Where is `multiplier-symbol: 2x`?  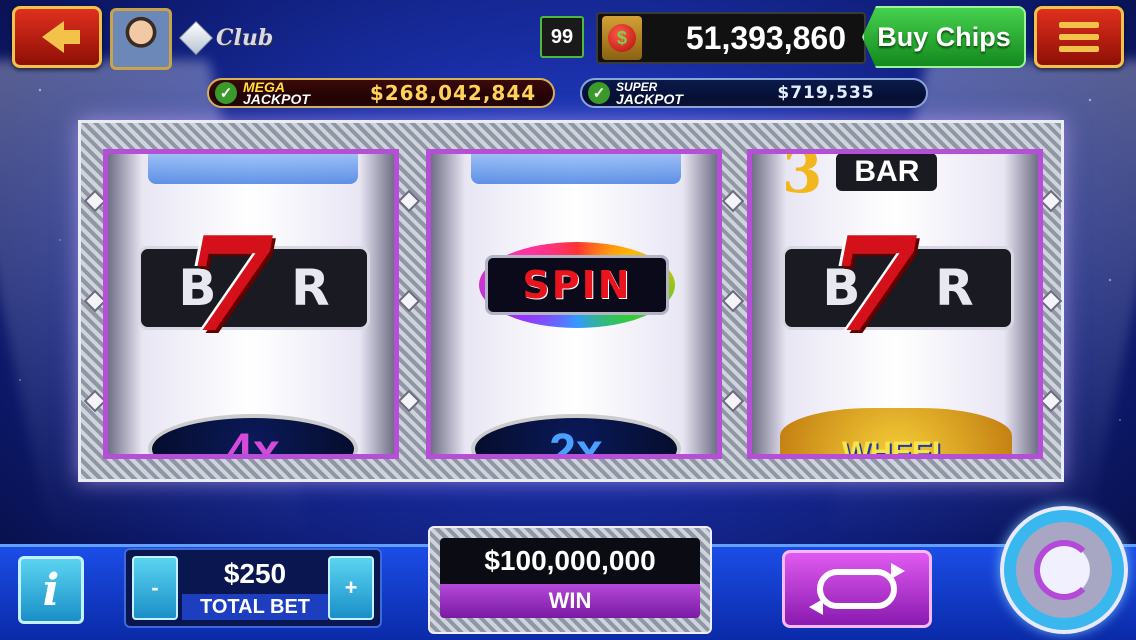 multiplier-symbol: 2x is located at coordinates (576, 436).